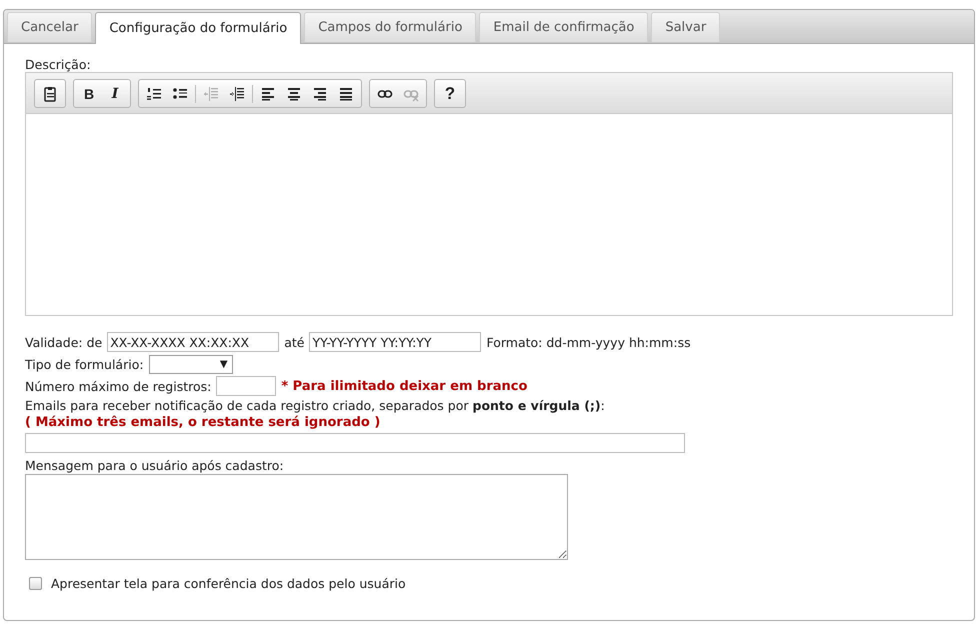 This screenshot has width=978, height=626. Describe the element at coordinates (118, 386) in the screenshot. I see `max-records-label: Número máximo de registros:` at that location.